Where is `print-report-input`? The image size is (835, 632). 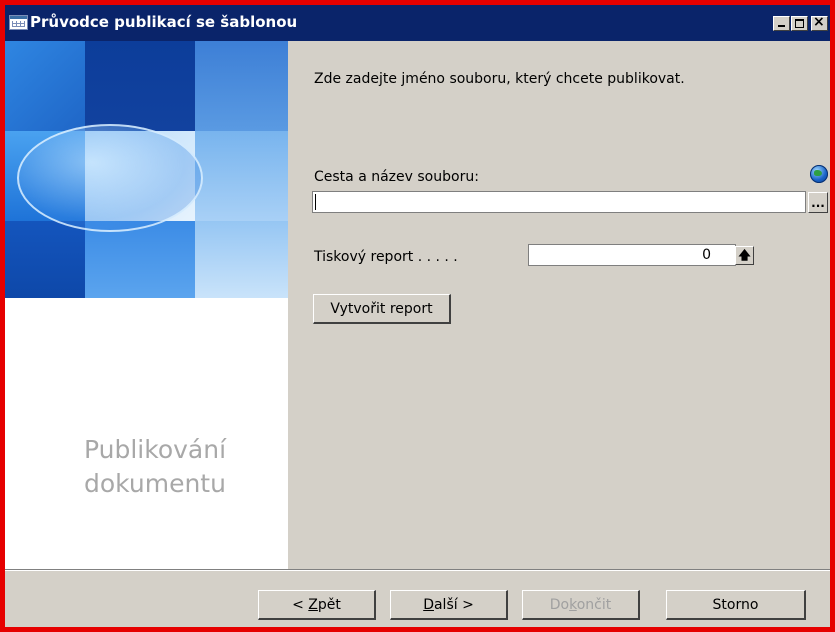
print-report-input is located at coordinates (632, 255).